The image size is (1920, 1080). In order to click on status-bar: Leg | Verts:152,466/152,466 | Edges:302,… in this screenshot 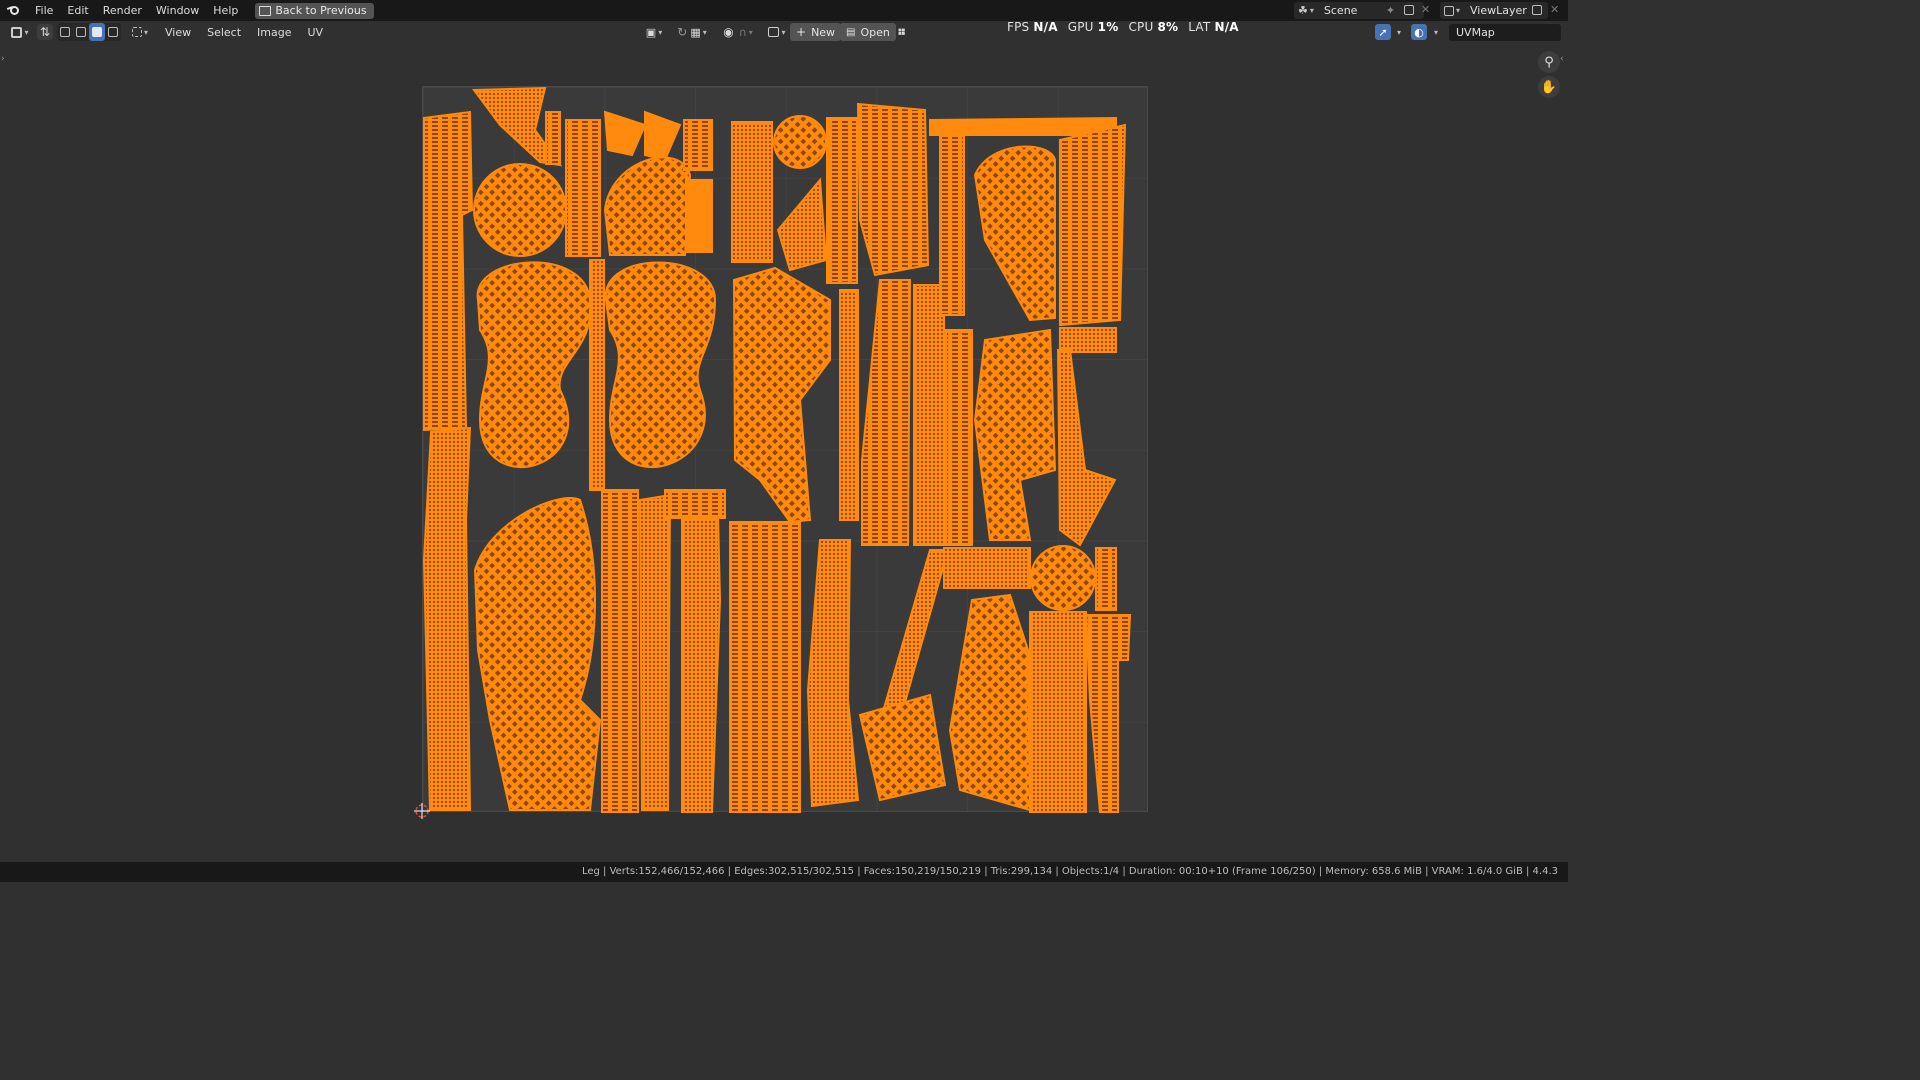, I will do `click(784, 872)`.